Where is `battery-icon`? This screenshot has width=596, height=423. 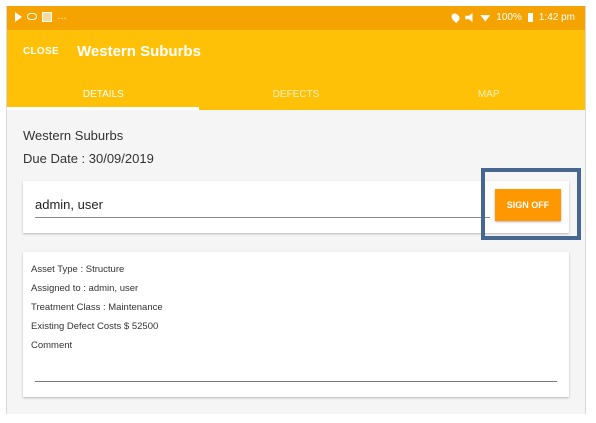 battery-icon is located at coordinates (530, 17).